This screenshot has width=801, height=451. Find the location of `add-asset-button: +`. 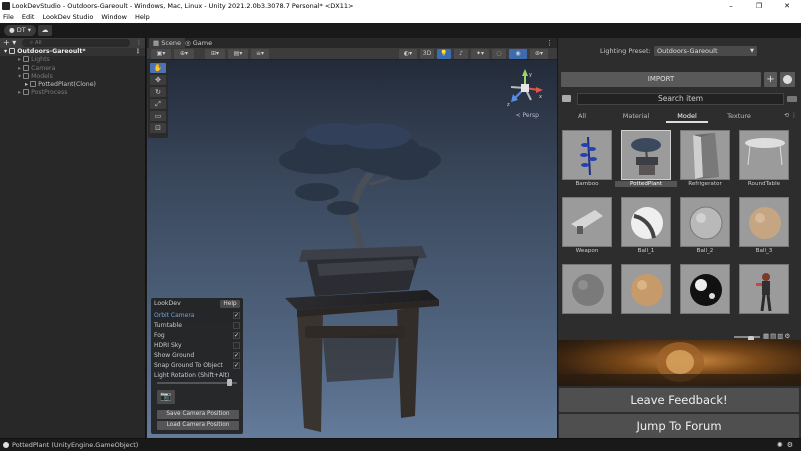

add-asset-button: + is located at coordinates (770, 79).